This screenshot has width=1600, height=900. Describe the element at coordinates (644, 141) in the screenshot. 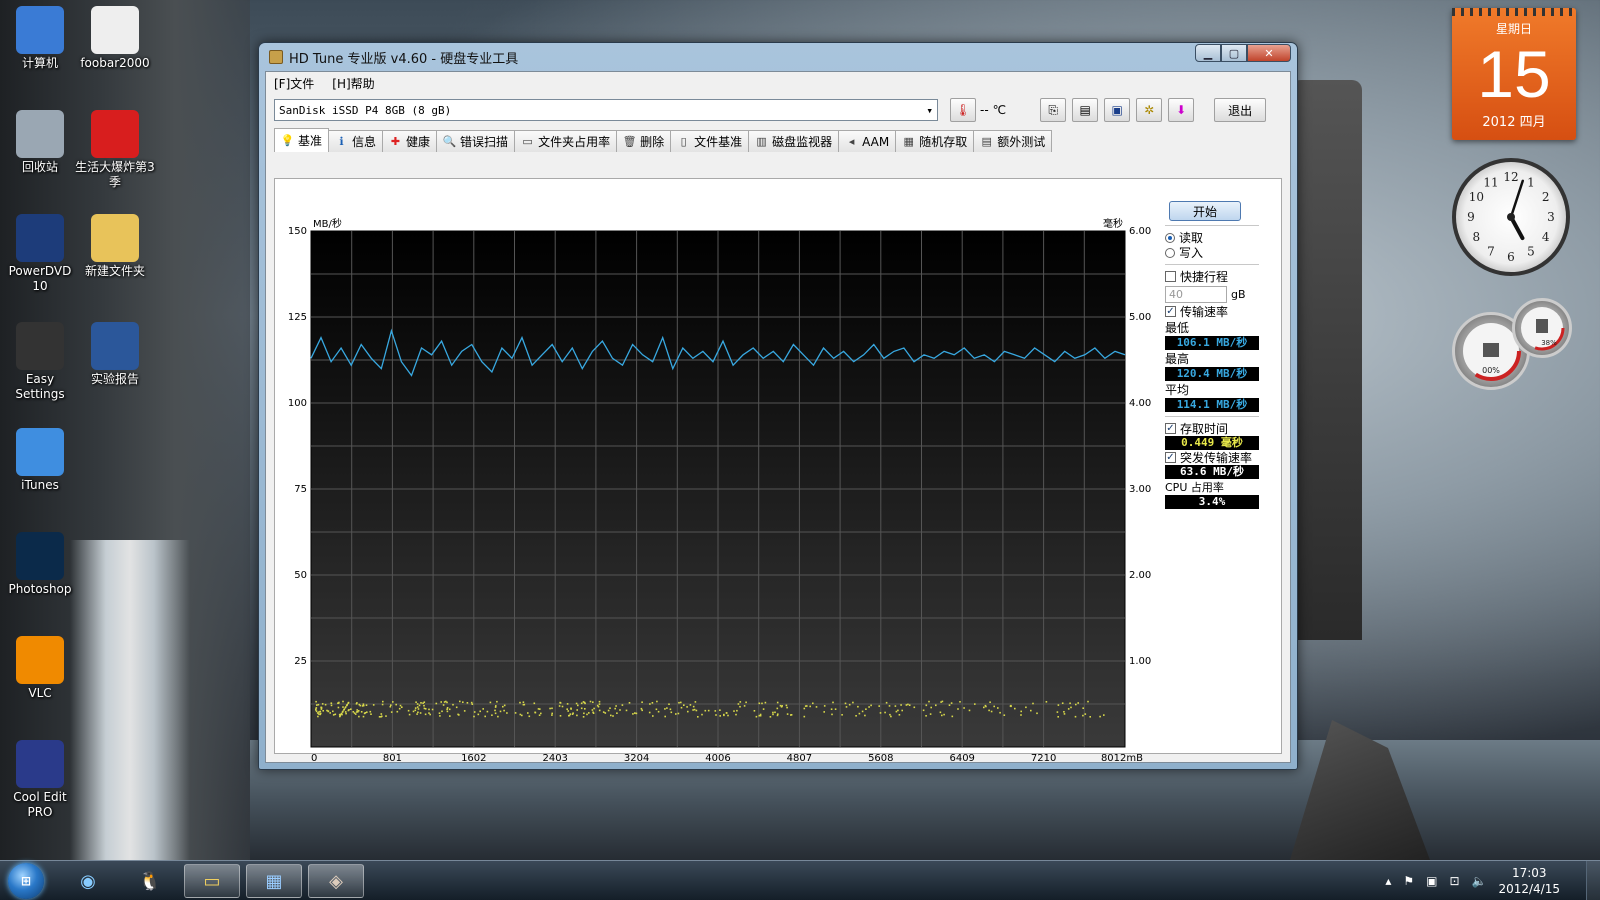

I see `tab-5: 🗑 删除` at that location.